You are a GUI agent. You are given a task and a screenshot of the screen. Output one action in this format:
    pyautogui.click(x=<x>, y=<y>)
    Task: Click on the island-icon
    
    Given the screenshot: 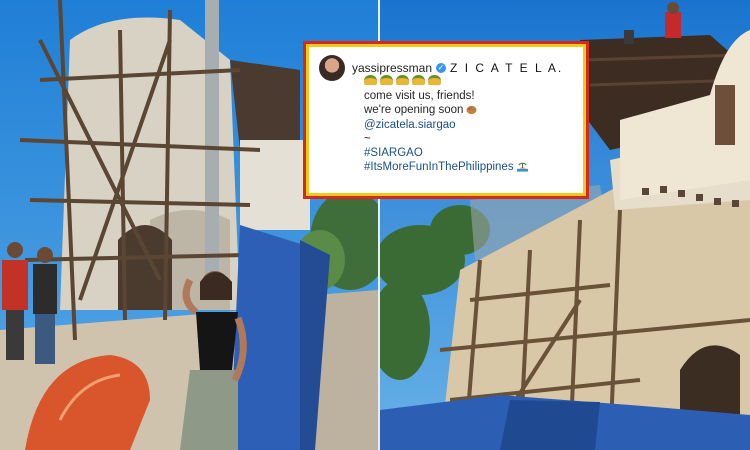 What is the action you would take?
    pyautogui.click(x=522, y=167)
    